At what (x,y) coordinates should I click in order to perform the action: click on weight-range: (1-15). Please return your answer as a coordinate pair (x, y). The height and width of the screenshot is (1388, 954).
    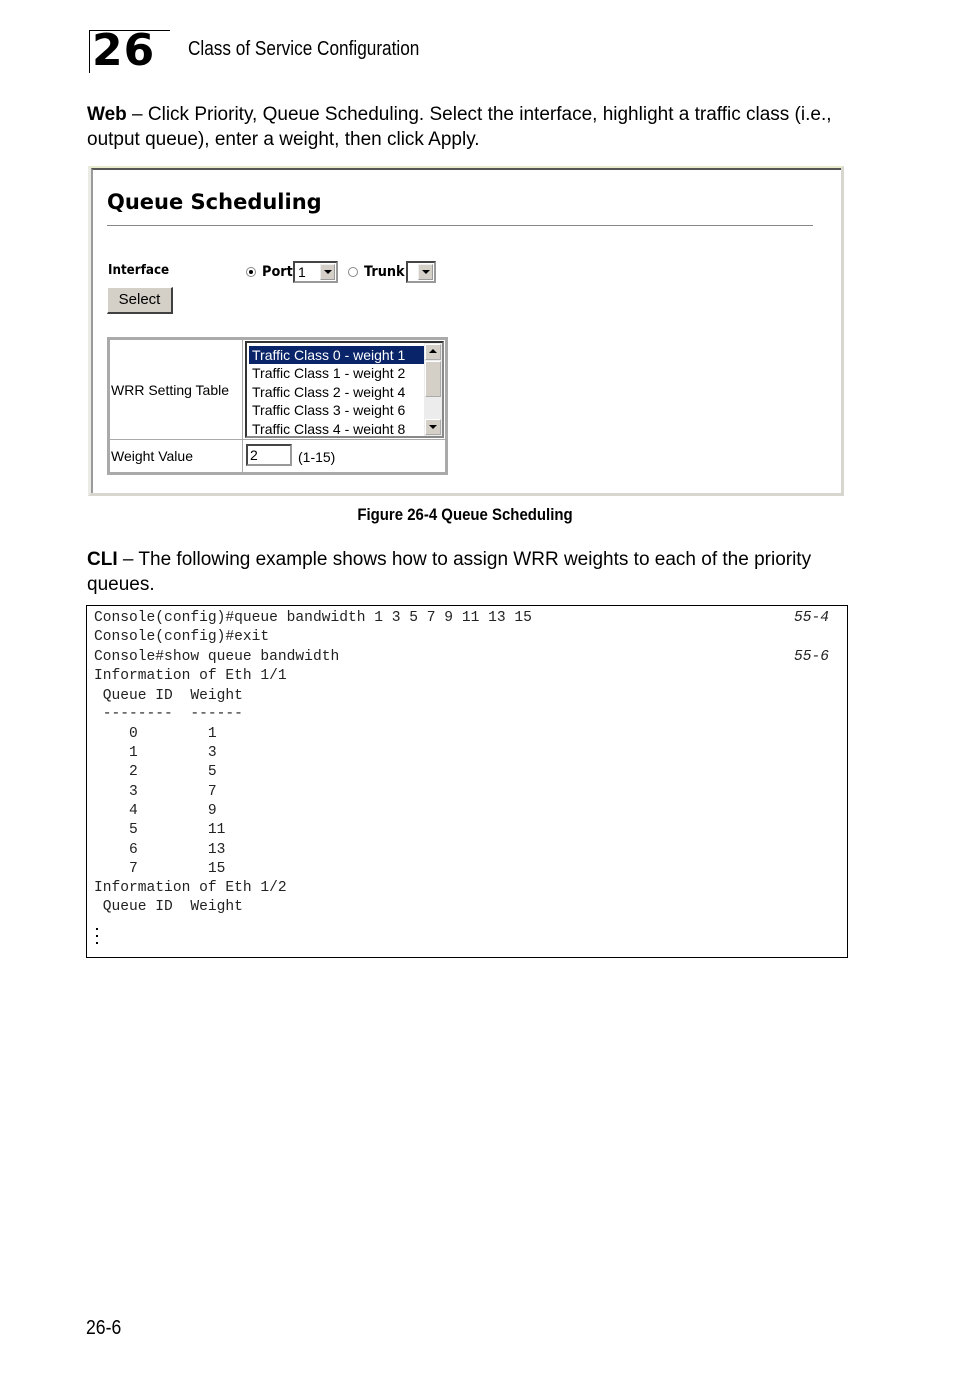
    Looking at the image, I should click on (317, 457).